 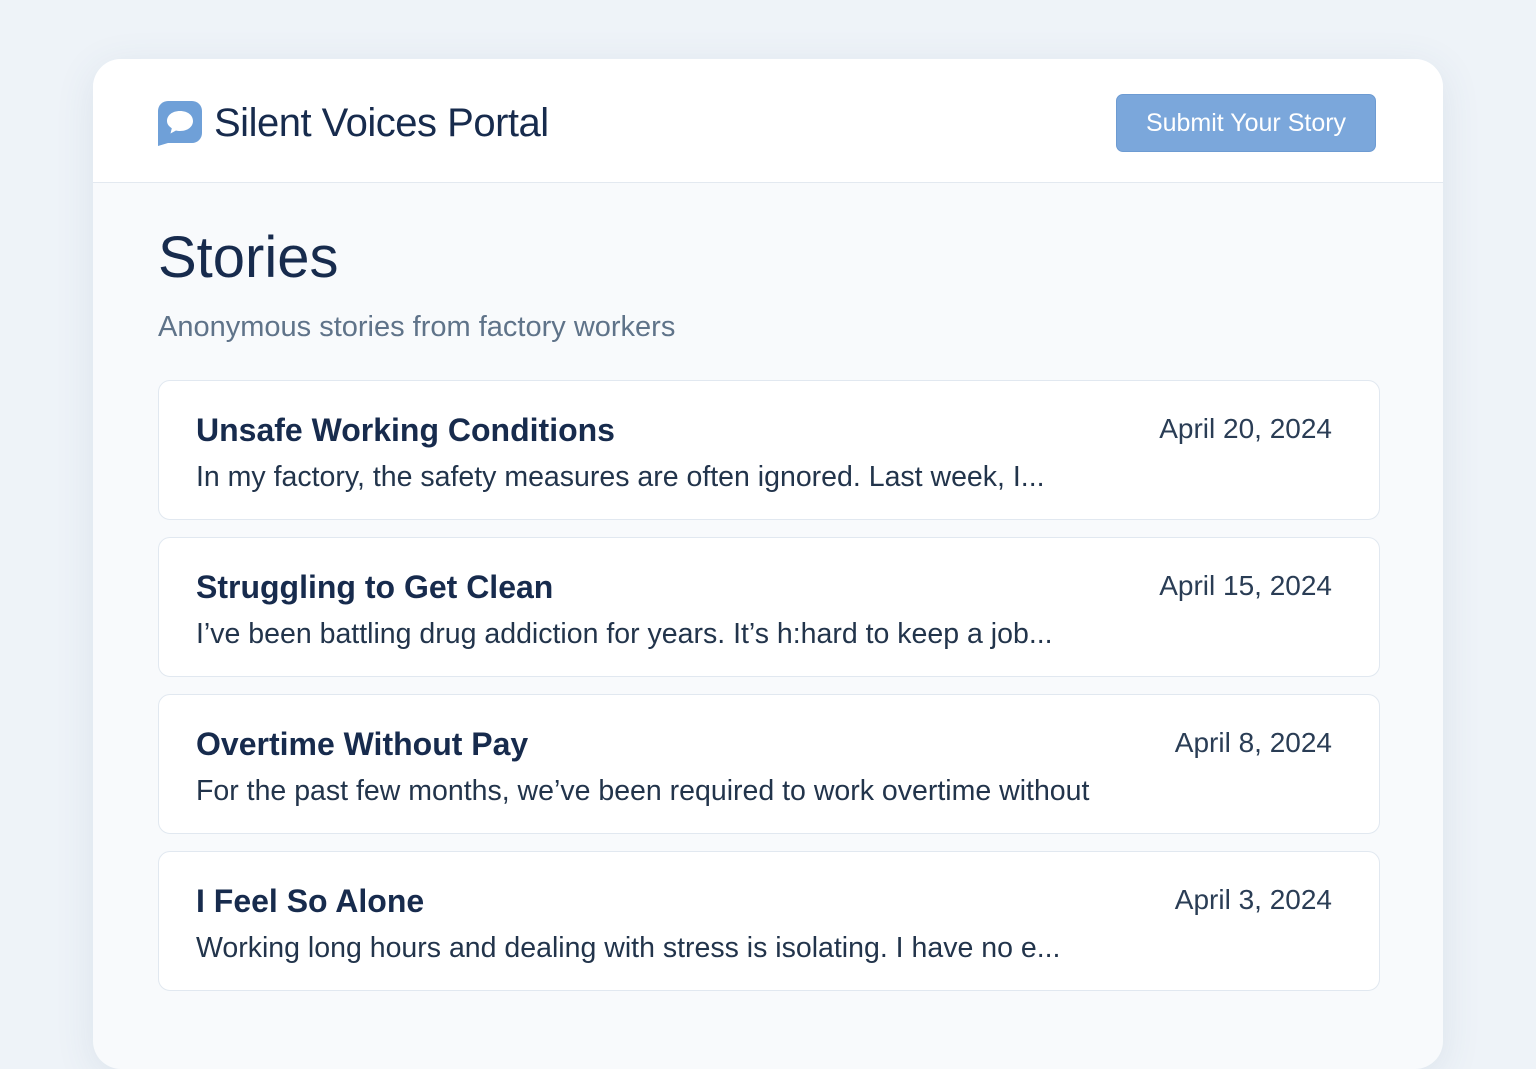 I want to click on app-title: Silent Voices Portal, so click(x=381, y=122).